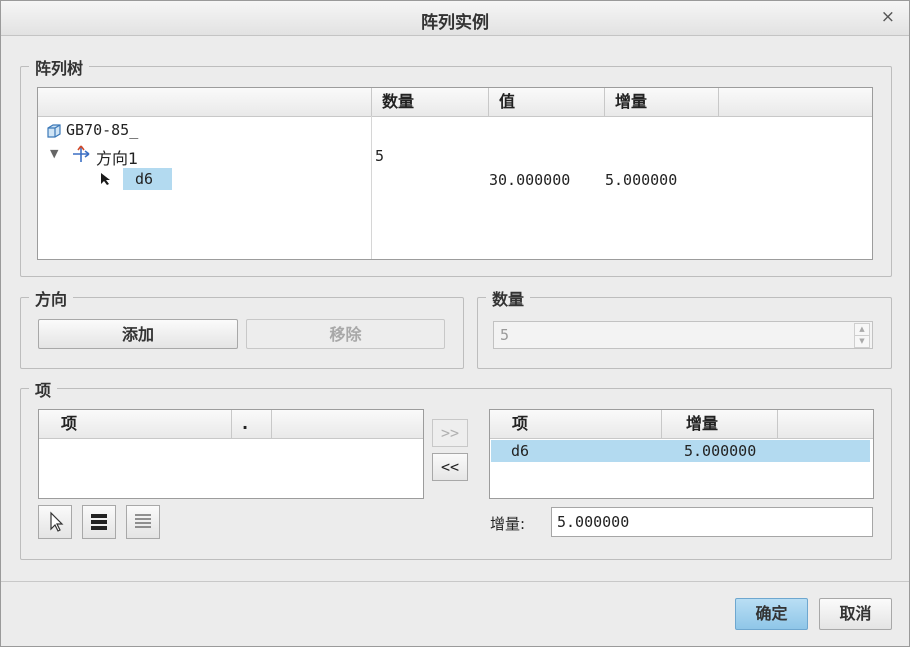 The height and width of the screenshot is (647, 910). What do you see at coordinates (231, 454) in the screenshot?
I see `available-items-list: 项 .` at bounding box center [231, 454].